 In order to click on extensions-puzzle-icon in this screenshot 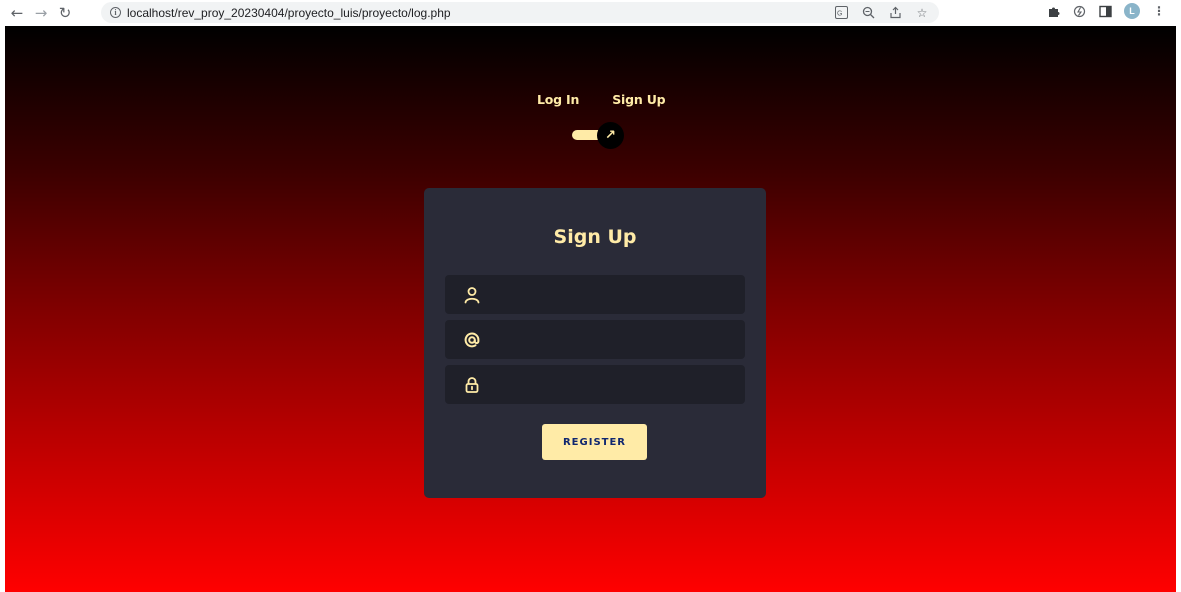, I will do `click(1053, 11)`.